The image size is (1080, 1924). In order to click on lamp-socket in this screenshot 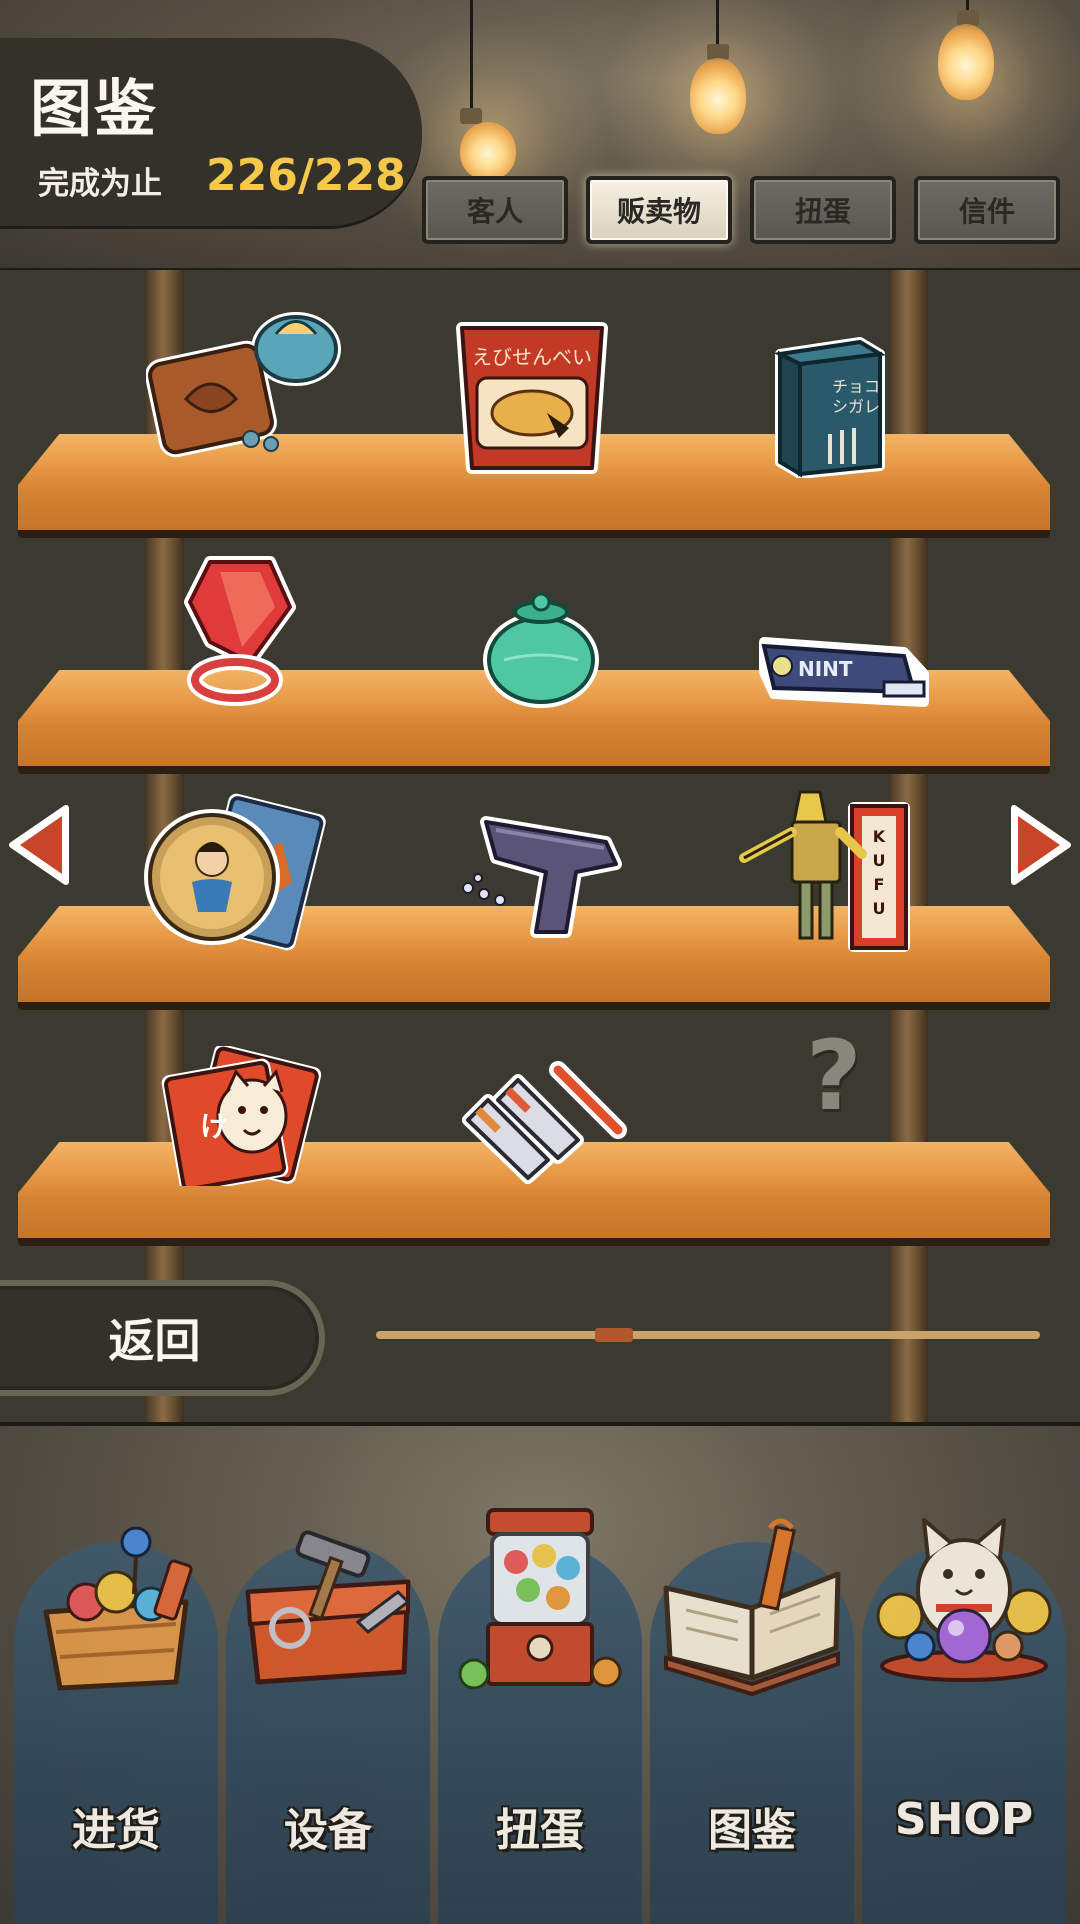, I will do `click(471, 116)`.